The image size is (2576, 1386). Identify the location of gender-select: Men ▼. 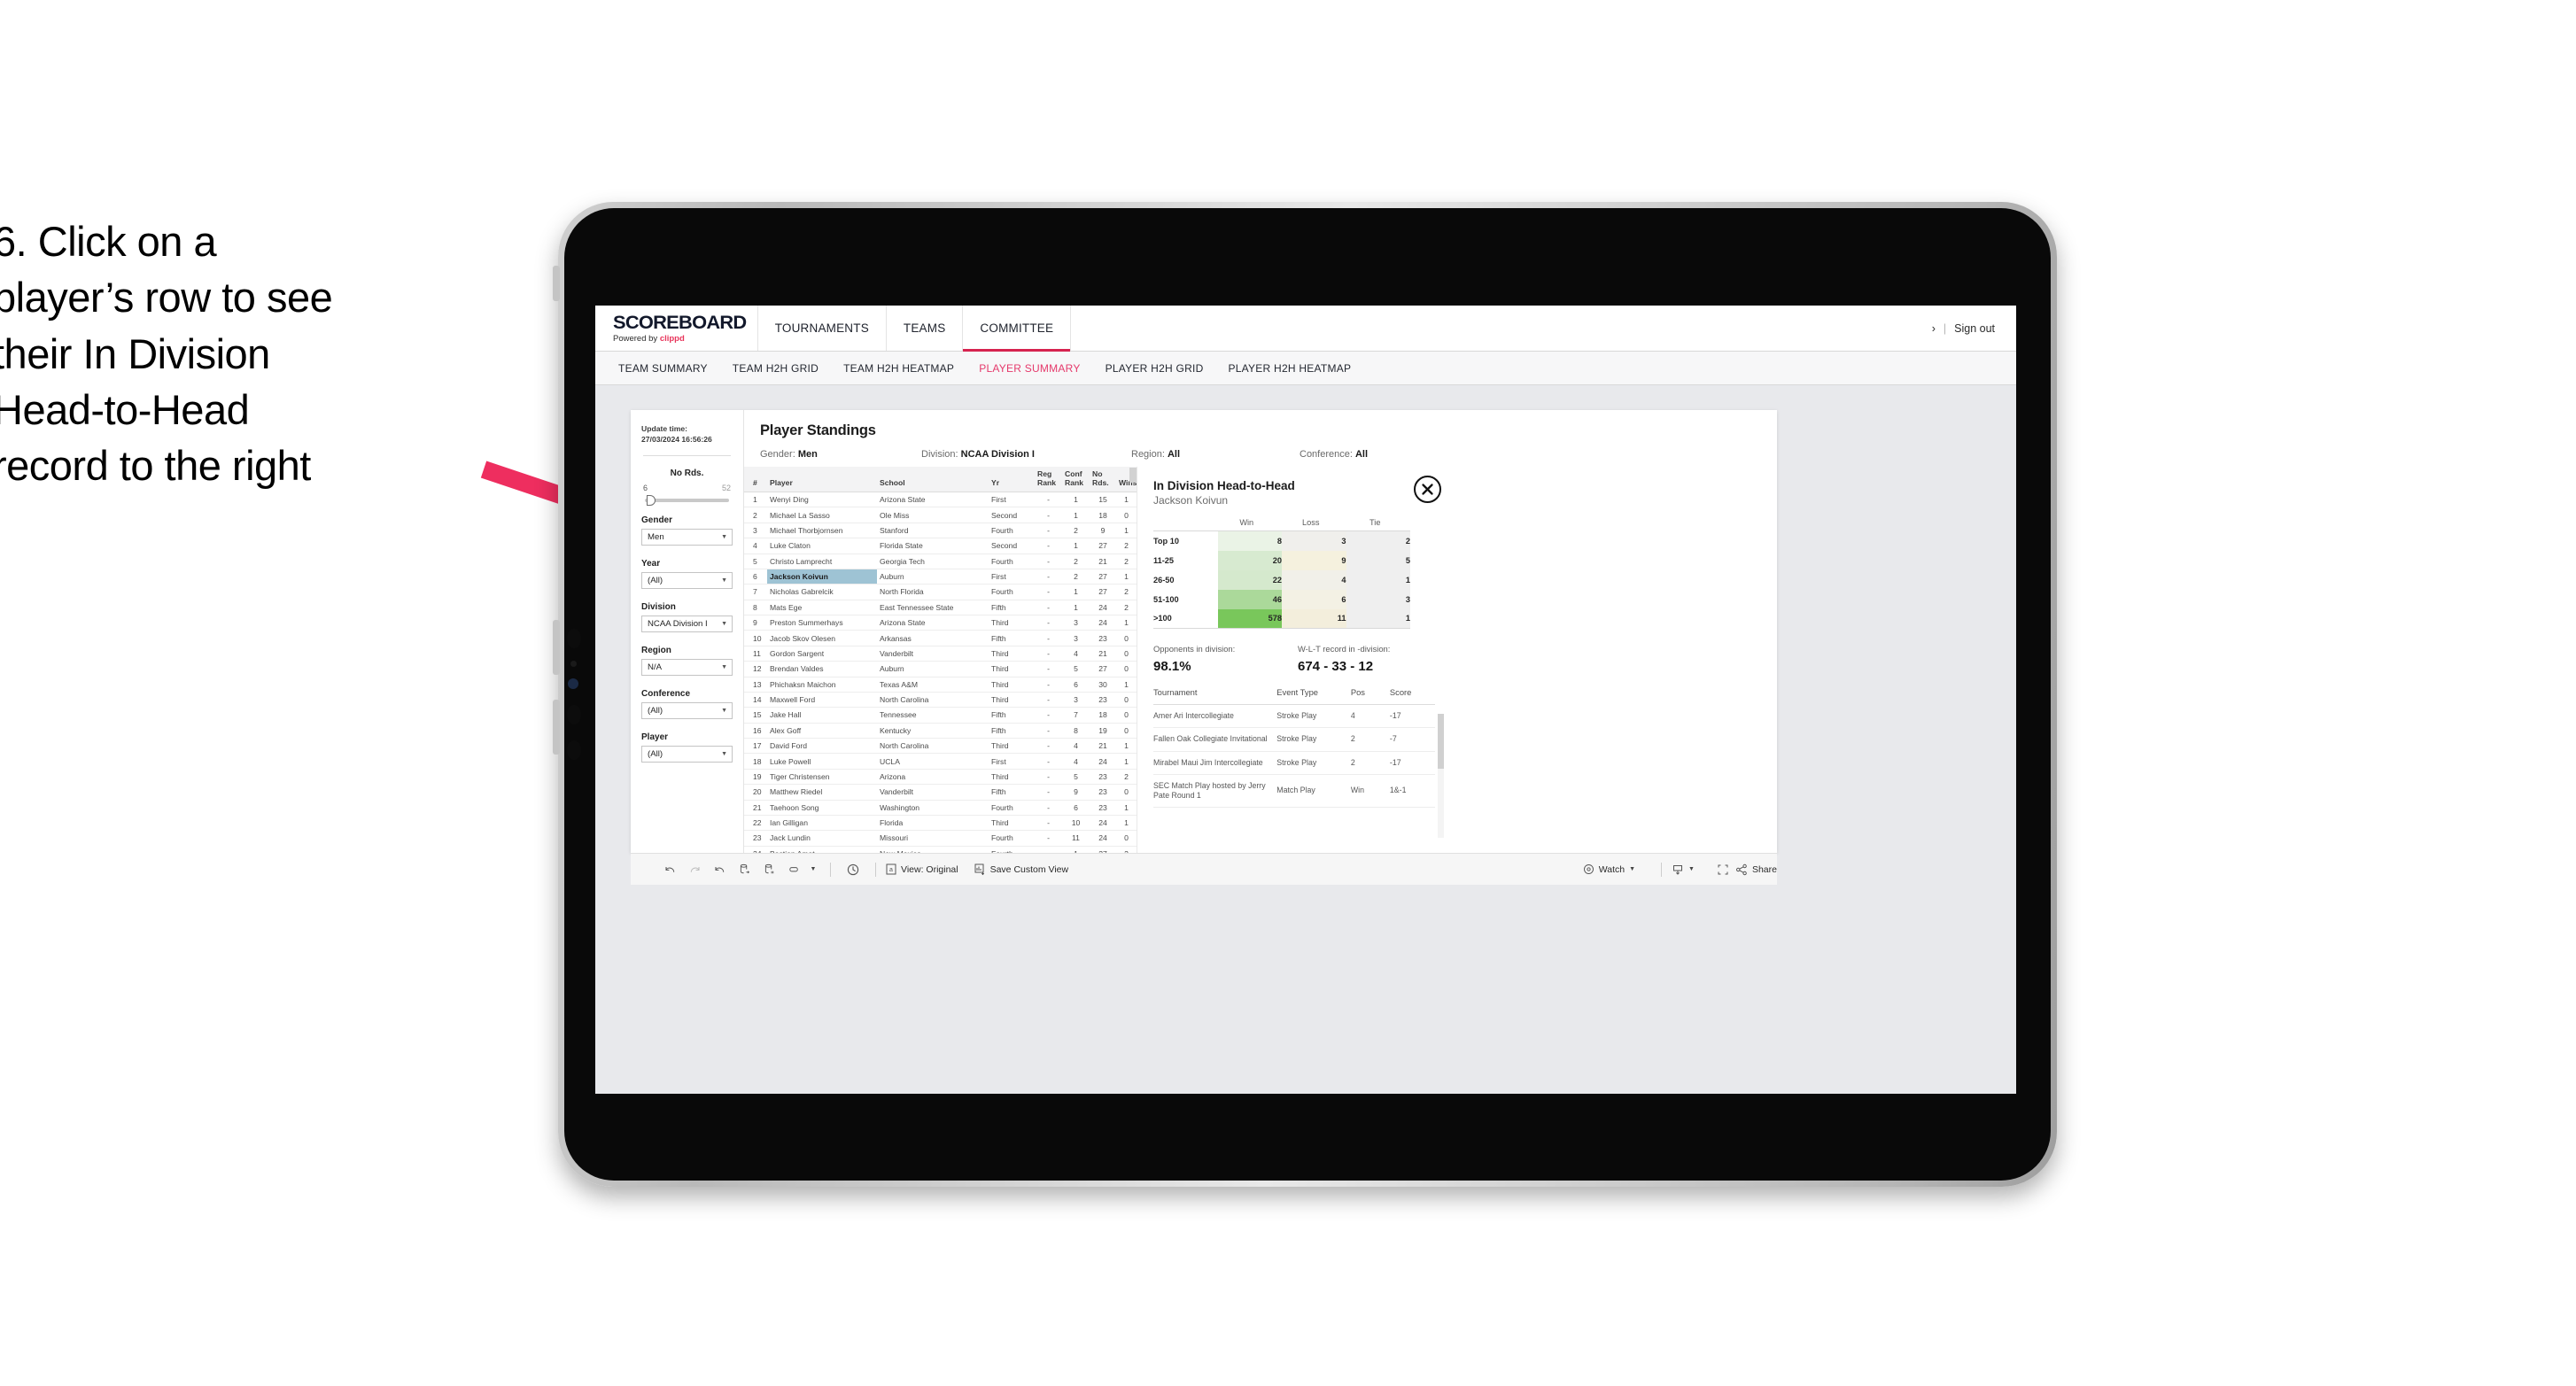
(687, 538).